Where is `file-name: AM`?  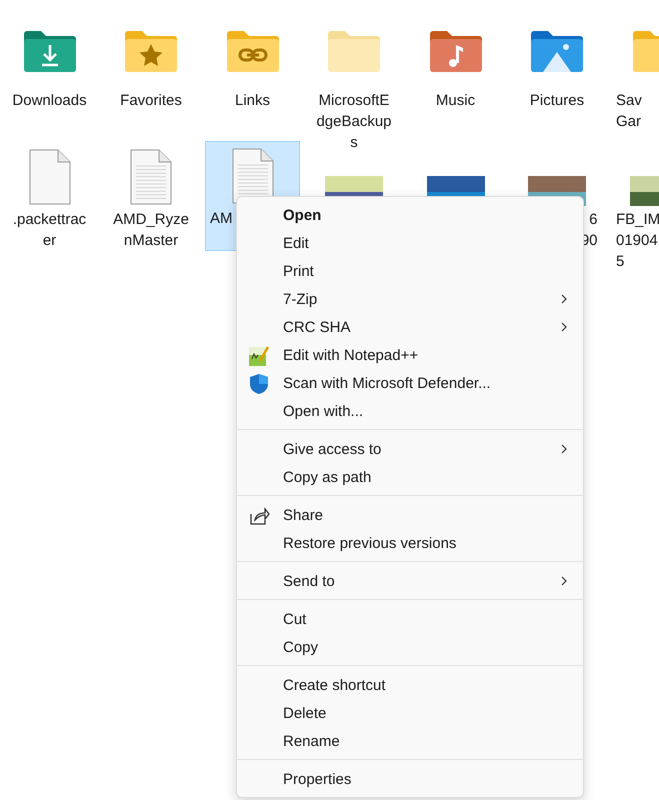 file-name: AM is located at coordinates (220, 219).